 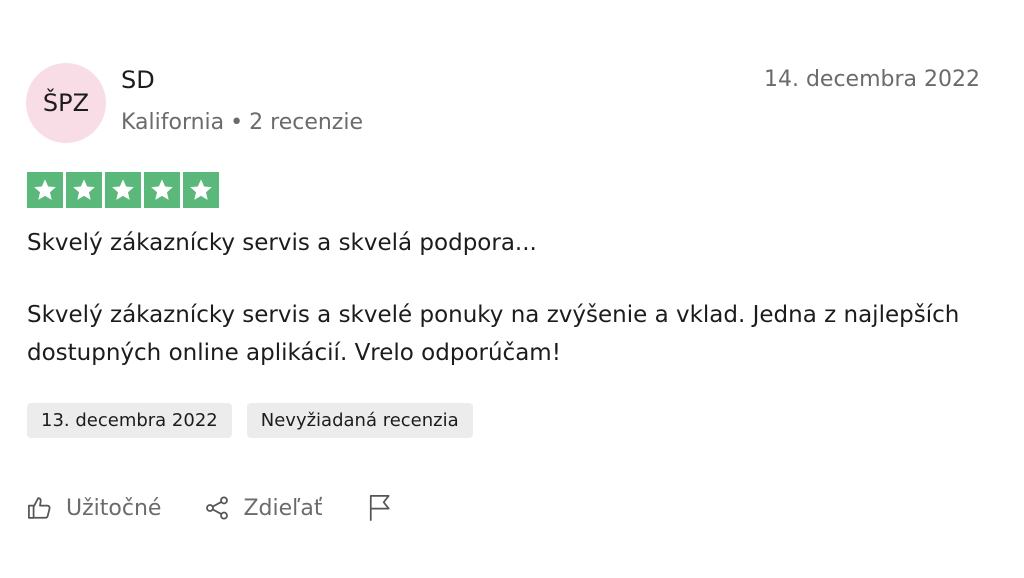 I want to click on reviewer-meta: Kalifornia • 2 recenzie, so click(x=242, y=122).